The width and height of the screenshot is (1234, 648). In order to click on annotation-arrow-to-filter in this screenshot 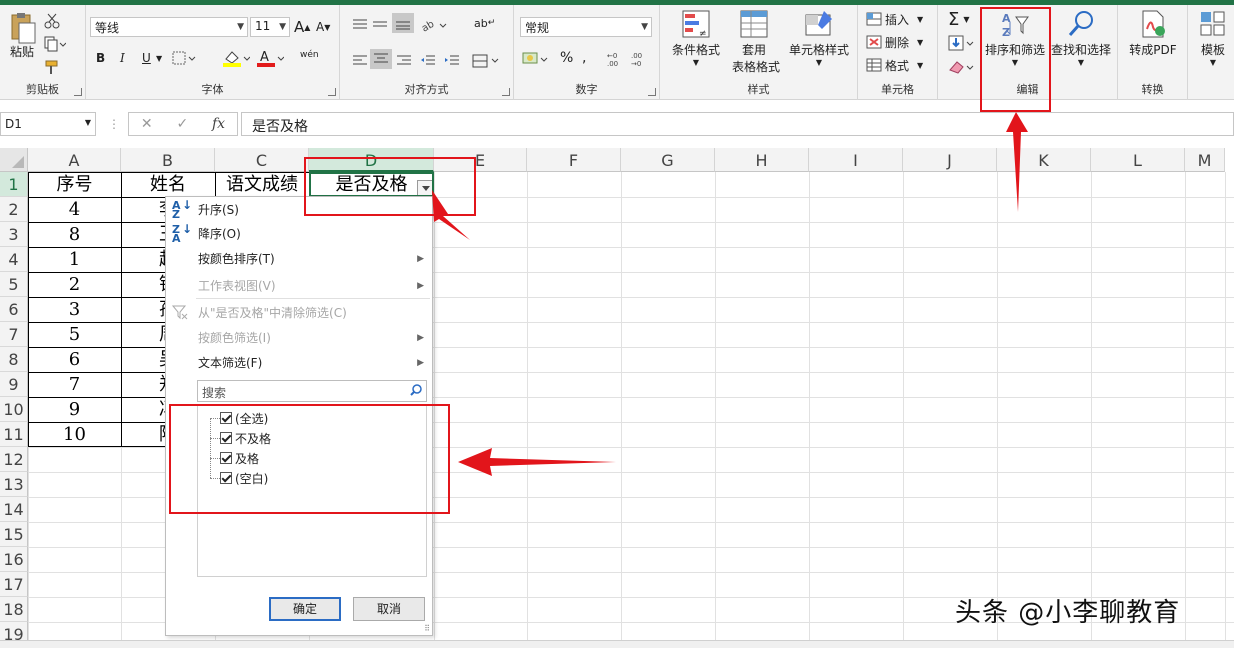, I will do `click(451, 215)`.